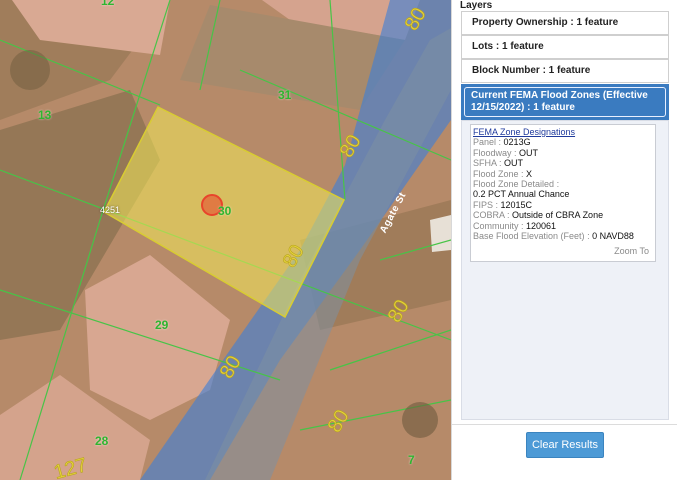 This screenshot has height=480, width=677. I want to click on house-roof, so click(440, 233).